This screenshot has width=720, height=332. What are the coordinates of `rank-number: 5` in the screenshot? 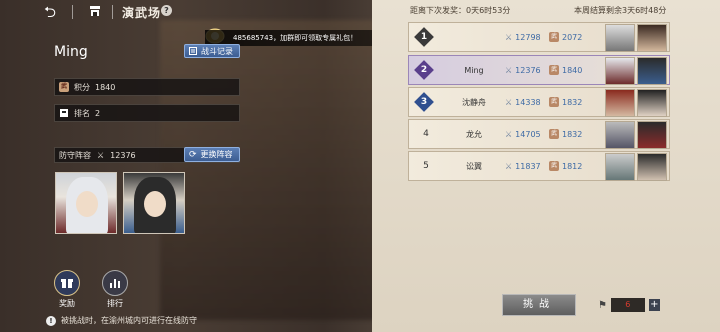 It's located at (426, 166).